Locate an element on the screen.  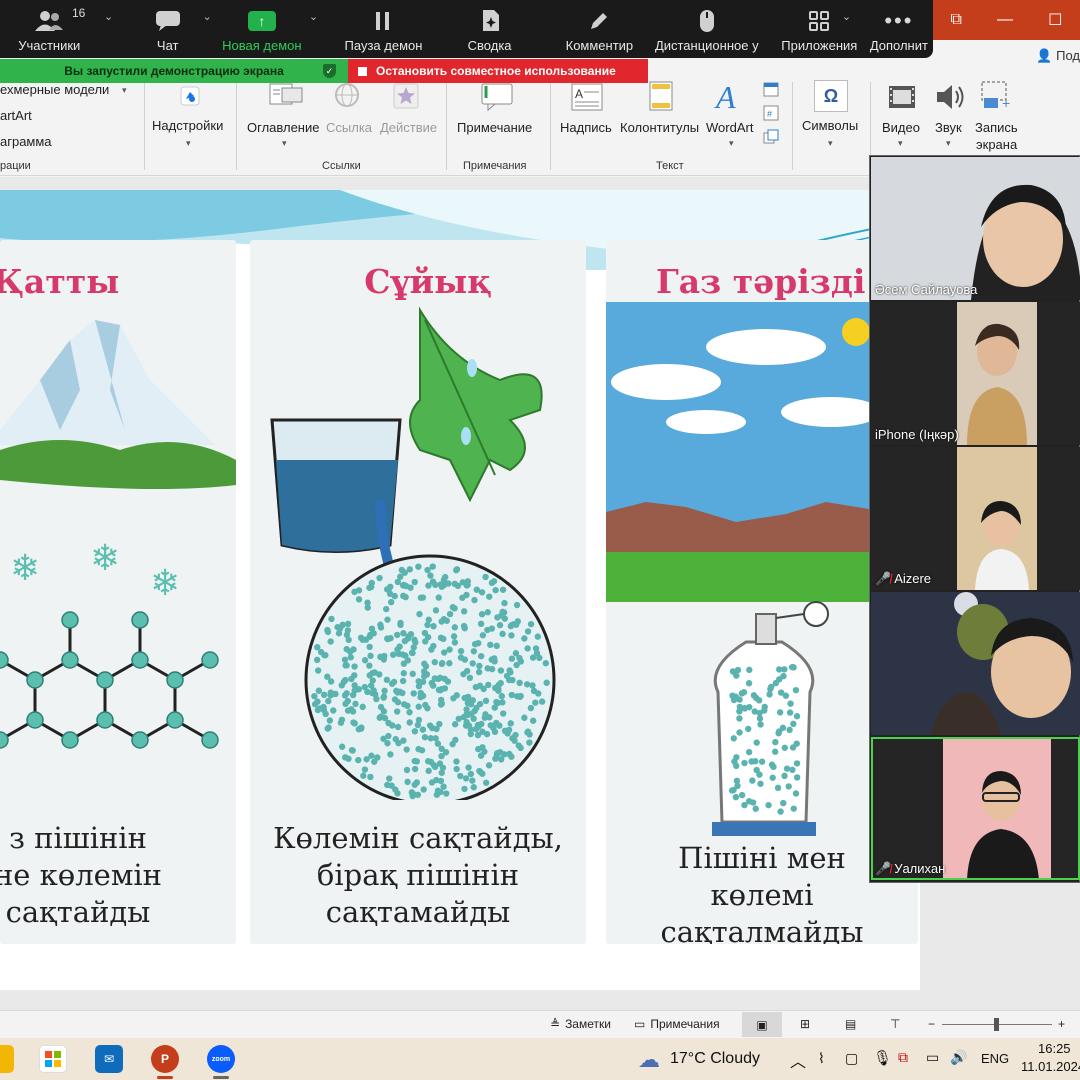
zoom-app-icon: zoom is located at coordinates (221, 1059).